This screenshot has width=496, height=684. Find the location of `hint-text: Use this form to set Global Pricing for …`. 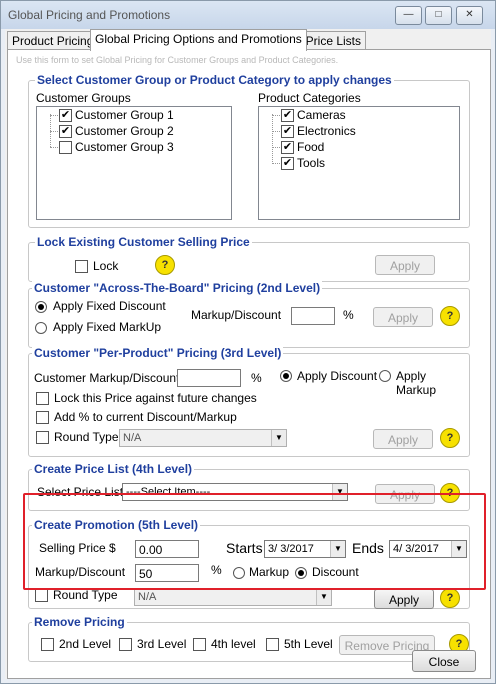

hint-text: Use this form to set Global Pricing for … is located at coordinates (177, 60).